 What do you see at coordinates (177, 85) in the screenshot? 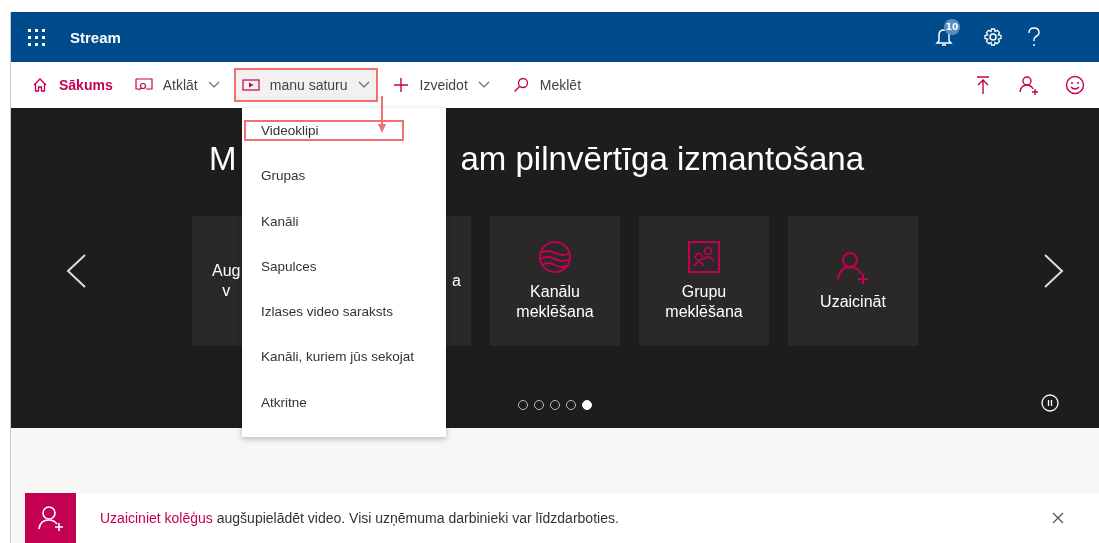
I see `nav-tab: Atklāt` at bounding box center [177, 85].